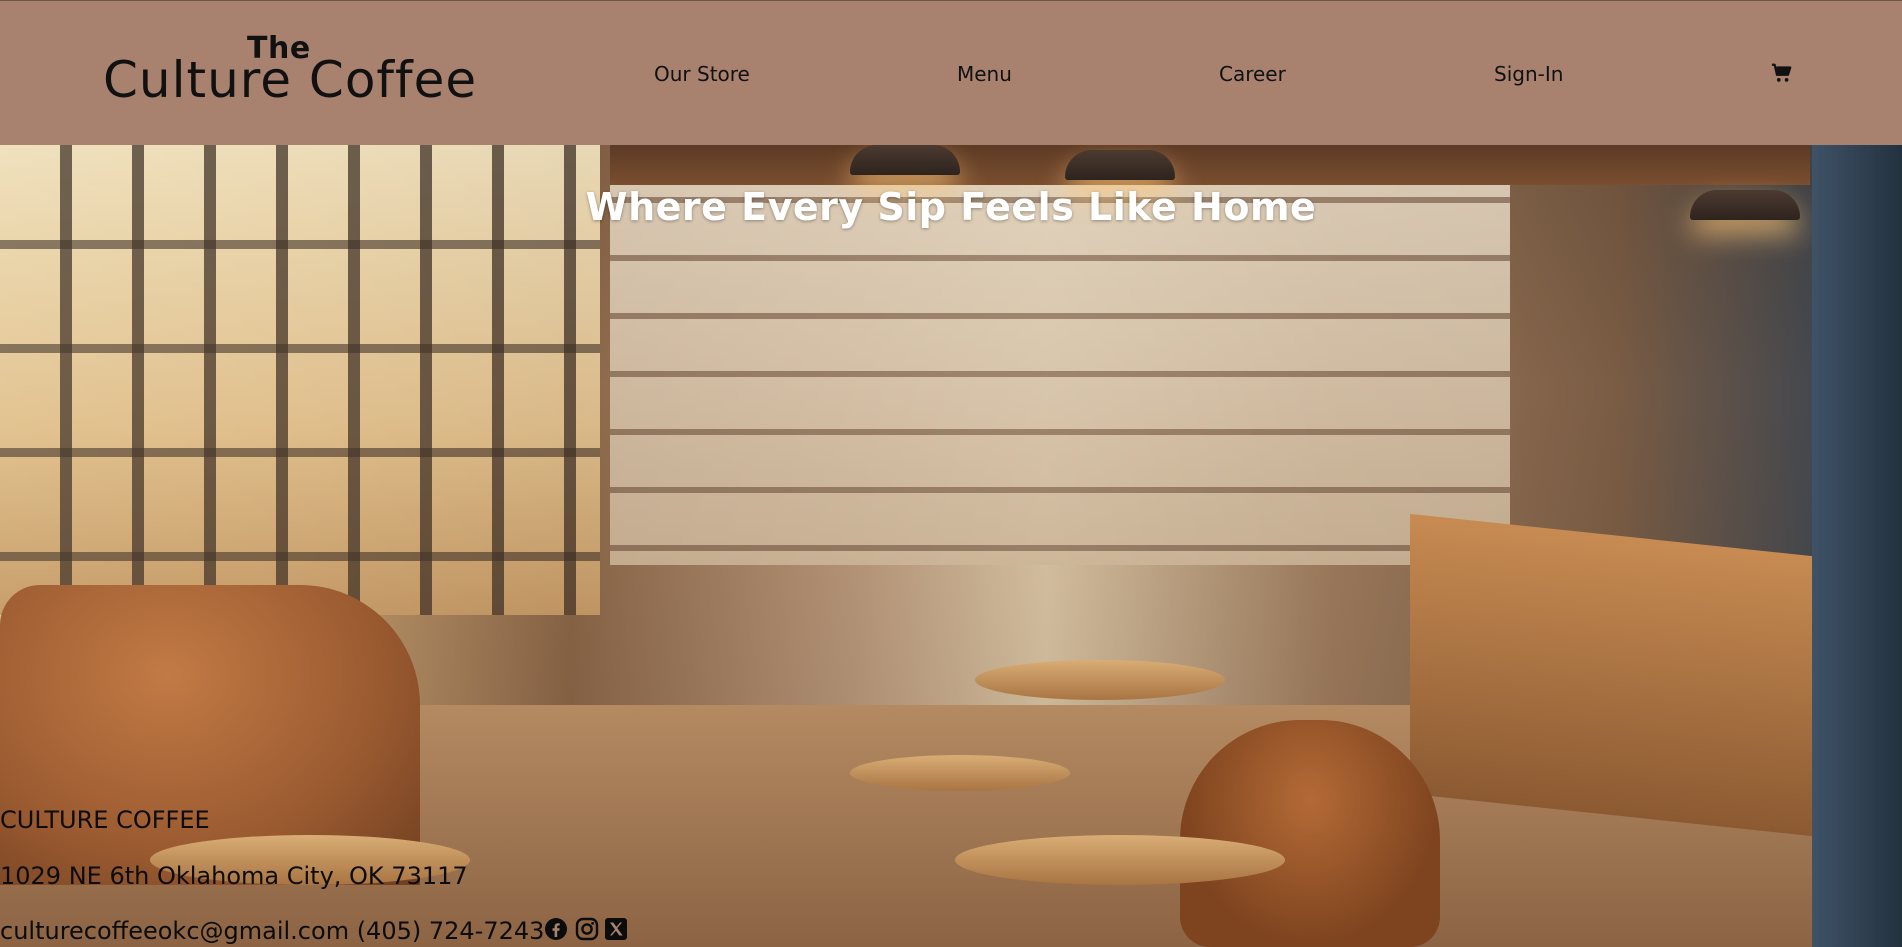 This screenshot has height=947, width=1902. What do you see at coordinates (587, 929) in the screenshot?
I see `instagram-icon` at bounding box center [587, 929].